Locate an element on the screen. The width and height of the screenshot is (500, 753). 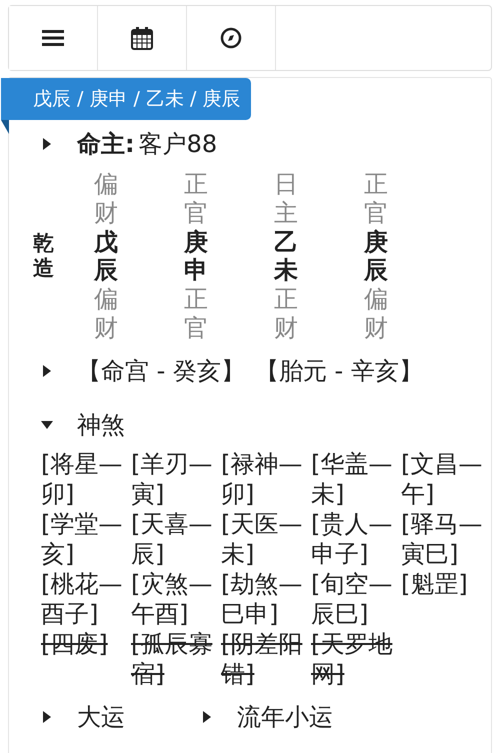
gender-label: 乾造 is located at coordinates (43, 256).